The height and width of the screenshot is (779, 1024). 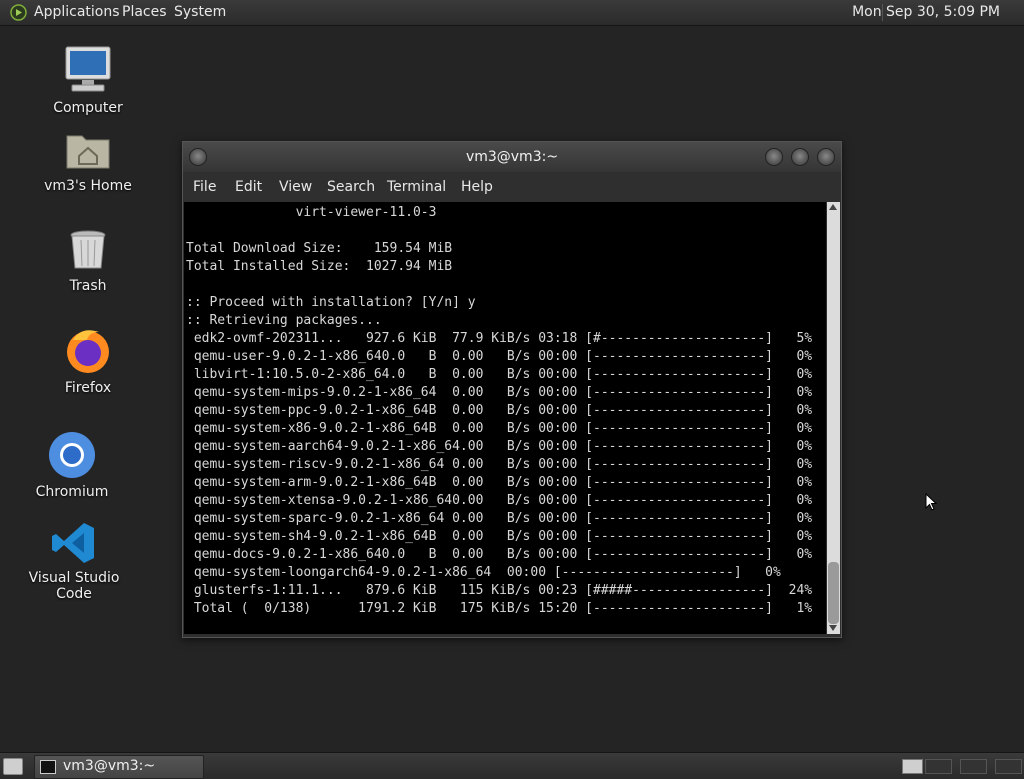 I want to click on places-menu: Places, so click(x=144, y=12).